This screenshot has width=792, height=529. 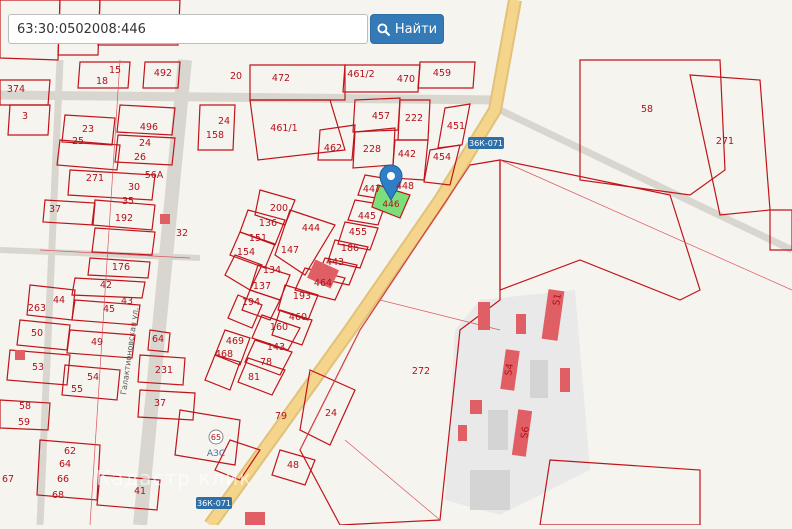 What do you see at coordinates (416, 29) in the screenshot?
I see `find-button-label: Найти` at bounding box center [416, 29].